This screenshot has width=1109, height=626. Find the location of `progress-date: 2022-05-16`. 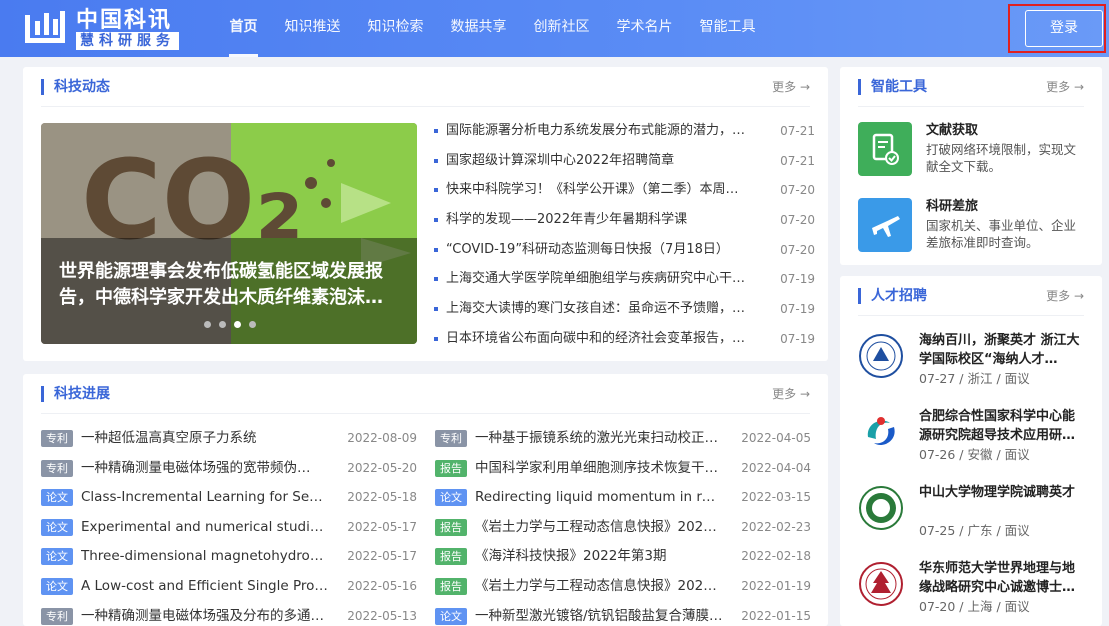

progress-date: 2022-05-16 is located at coordinates (382, 585).